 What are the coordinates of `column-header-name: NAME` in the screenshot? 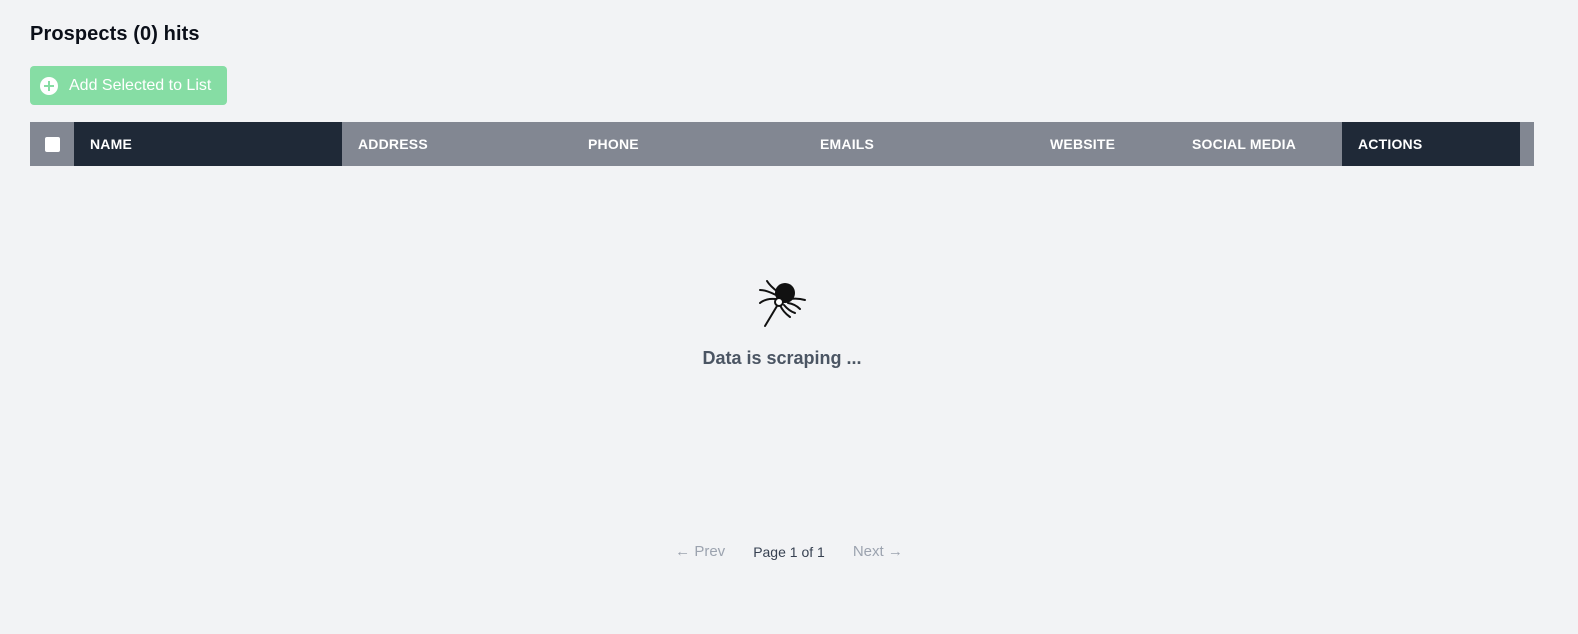 It's located at (208, 144).